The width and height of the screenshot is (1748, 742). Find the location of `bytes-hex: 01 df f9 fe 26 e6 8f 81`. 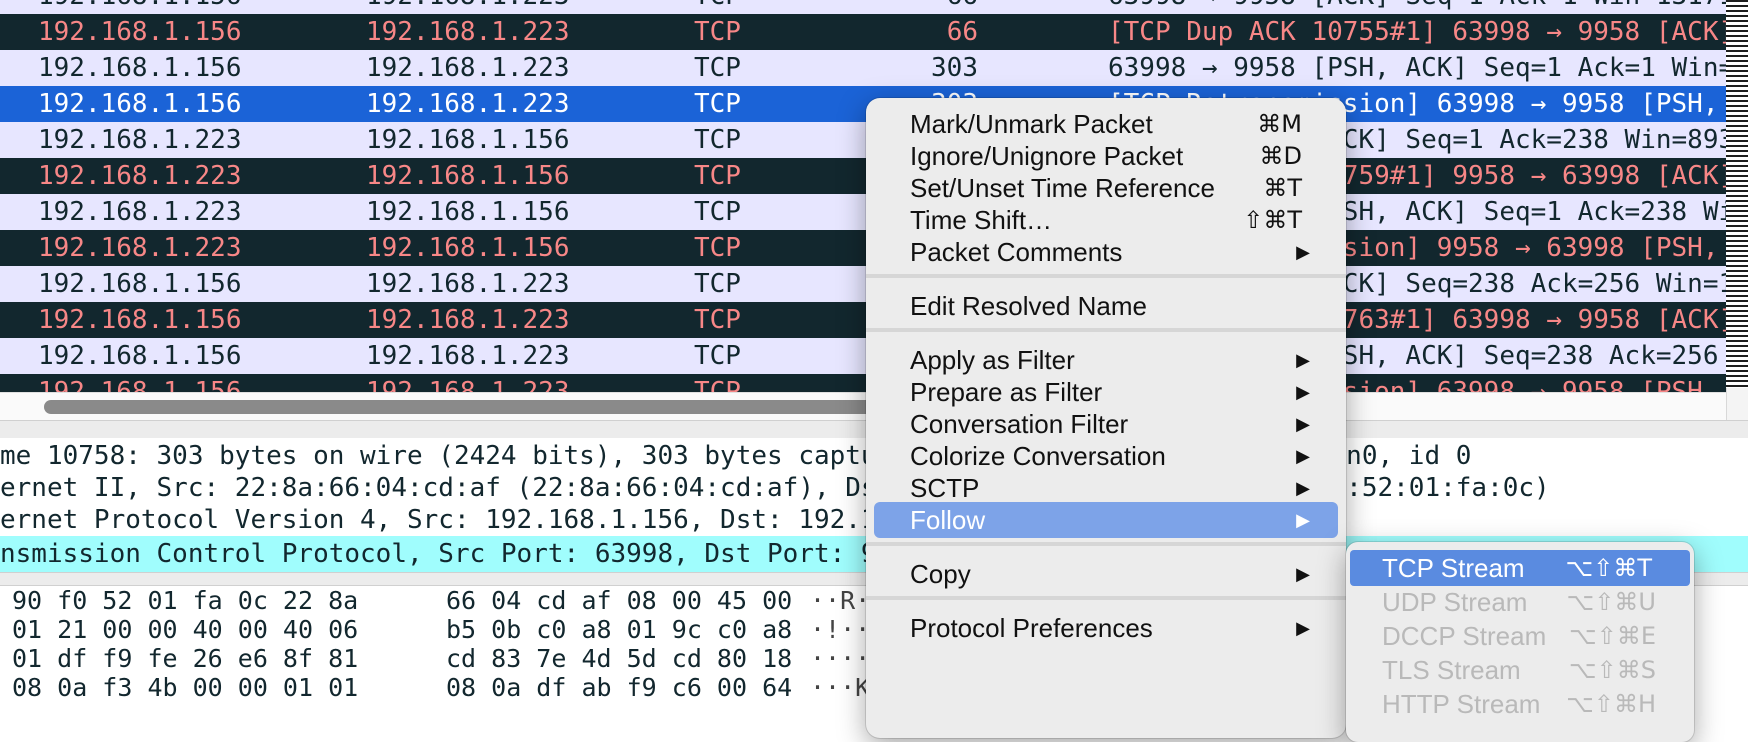

bytes-hex: 01 df f9 fe 26 e6 8f 81 is located at coordinates (185, 658).